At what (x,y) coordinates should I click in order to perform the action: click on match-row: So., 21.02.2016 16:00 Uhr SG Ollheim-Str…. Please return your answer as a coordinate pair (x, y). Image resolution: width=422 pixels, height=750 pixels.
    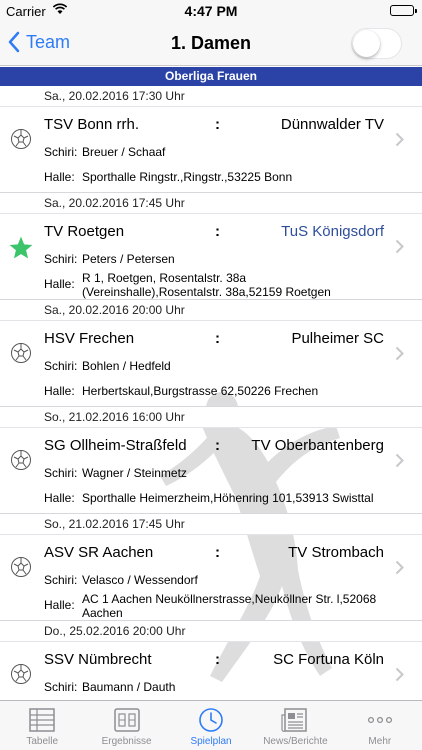
    Looking at the image, I should click on (211, 460).